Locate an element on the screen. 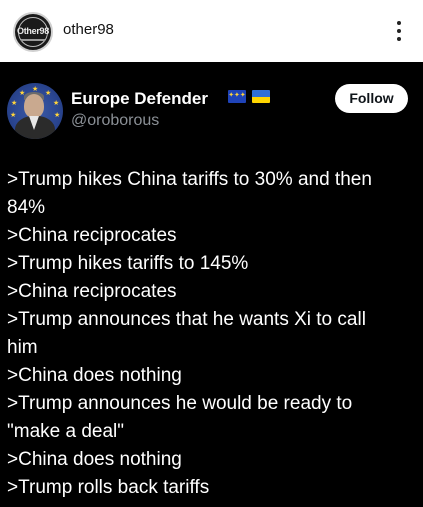  portrait-face is located at coordinates (34, 106).